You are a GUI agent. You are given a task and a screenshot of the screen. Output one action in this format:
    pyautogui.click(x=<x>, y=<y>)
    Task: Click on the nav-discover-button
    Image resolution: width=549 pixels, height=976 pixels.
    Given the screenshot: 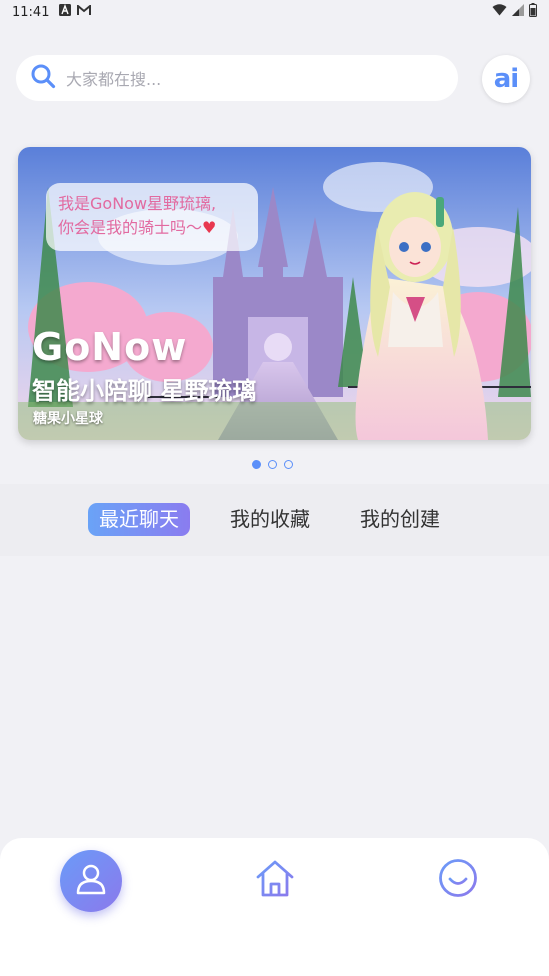 What is the action you would take?
    pyautogui.click(x=458, y=880)
    